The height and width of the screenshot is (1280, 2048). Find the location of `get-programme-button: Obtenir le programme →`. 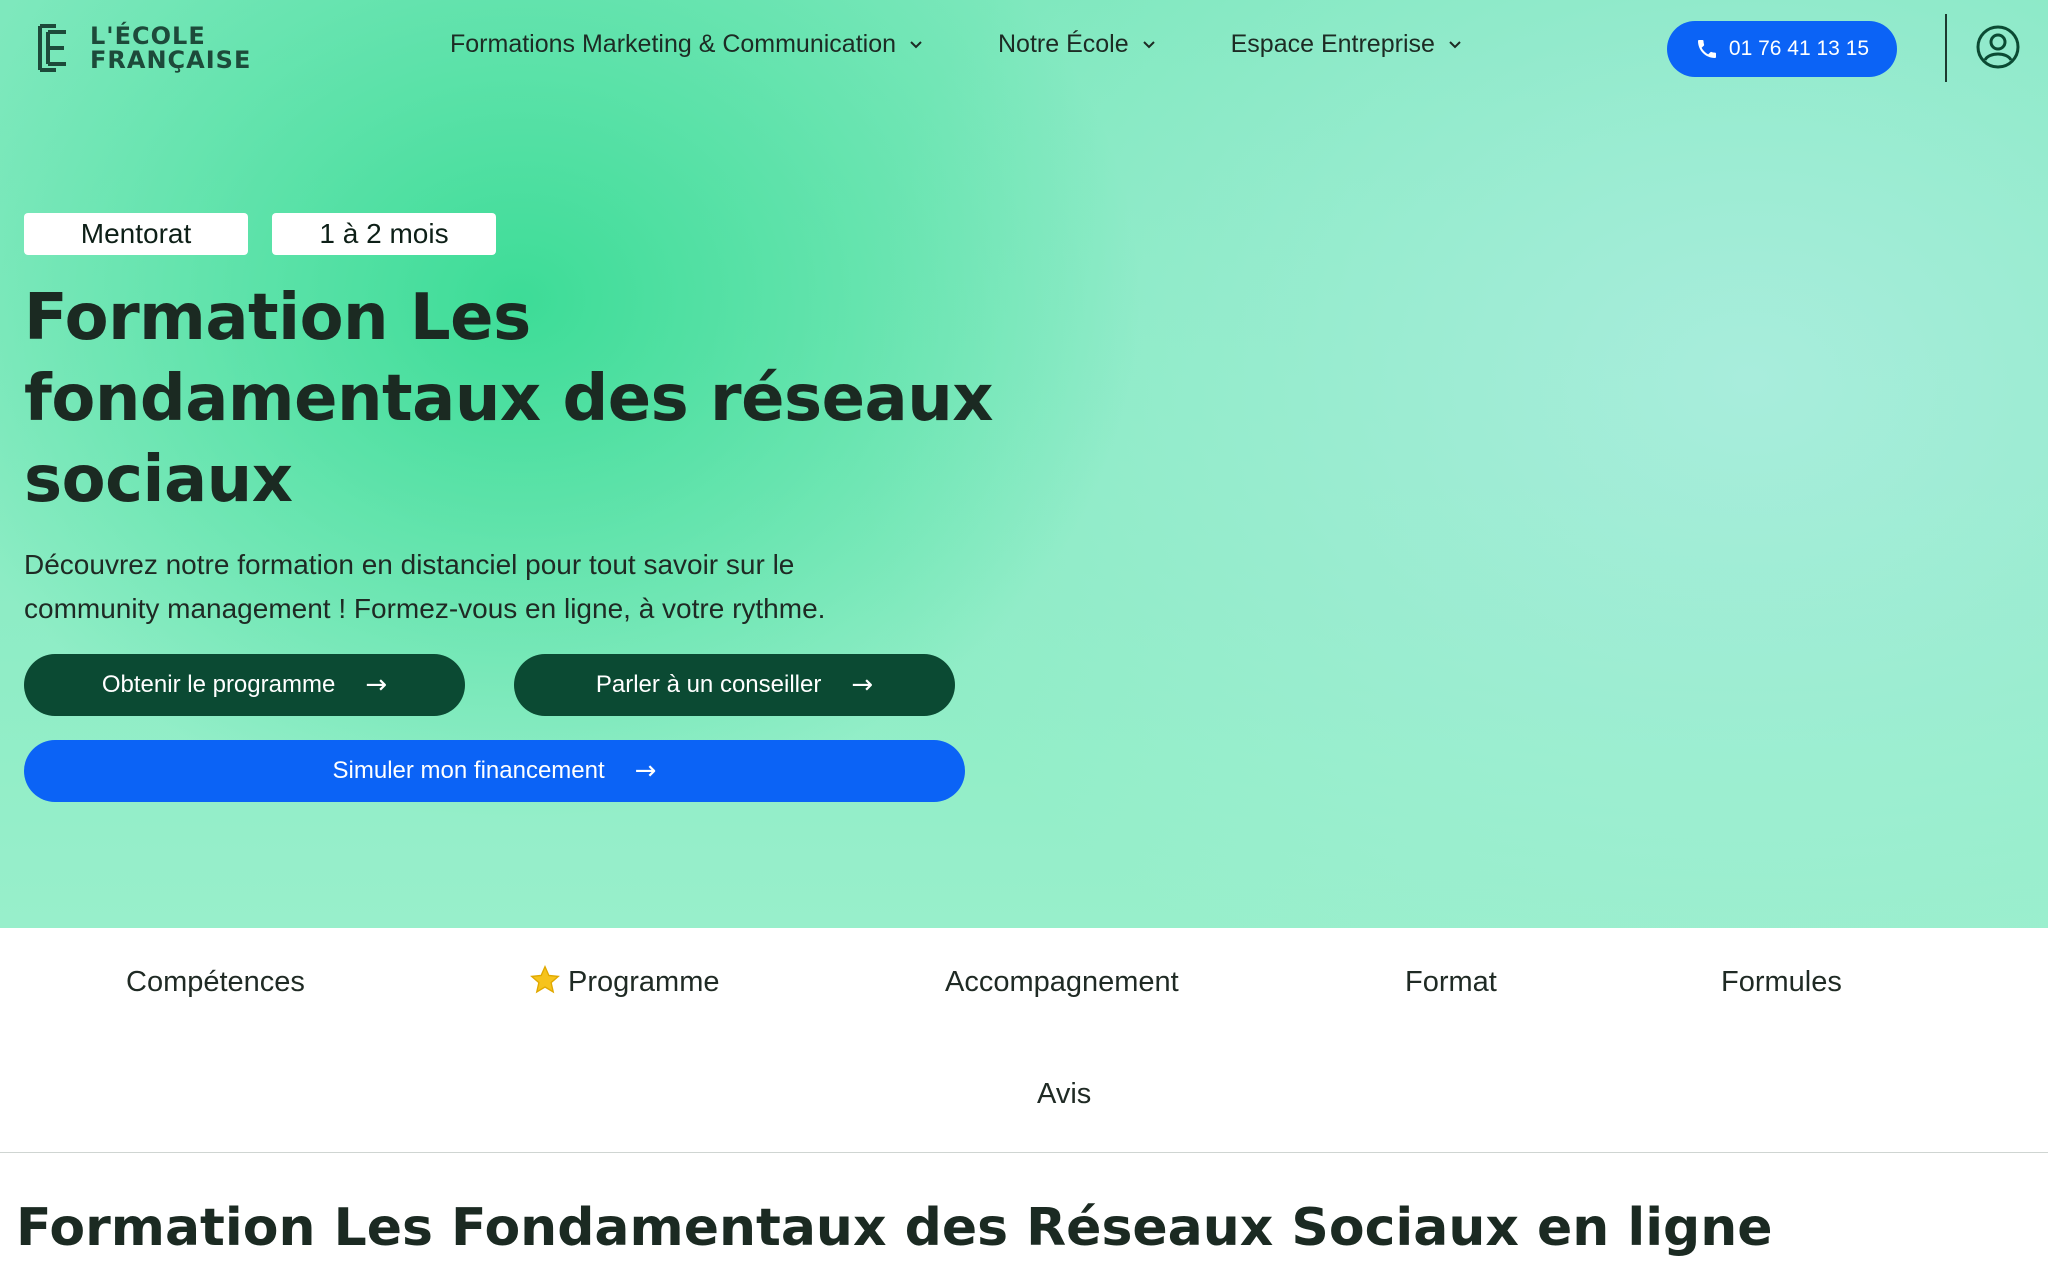

get-programme-button: Obtenir le programme → is located at coordinates (244, 685).